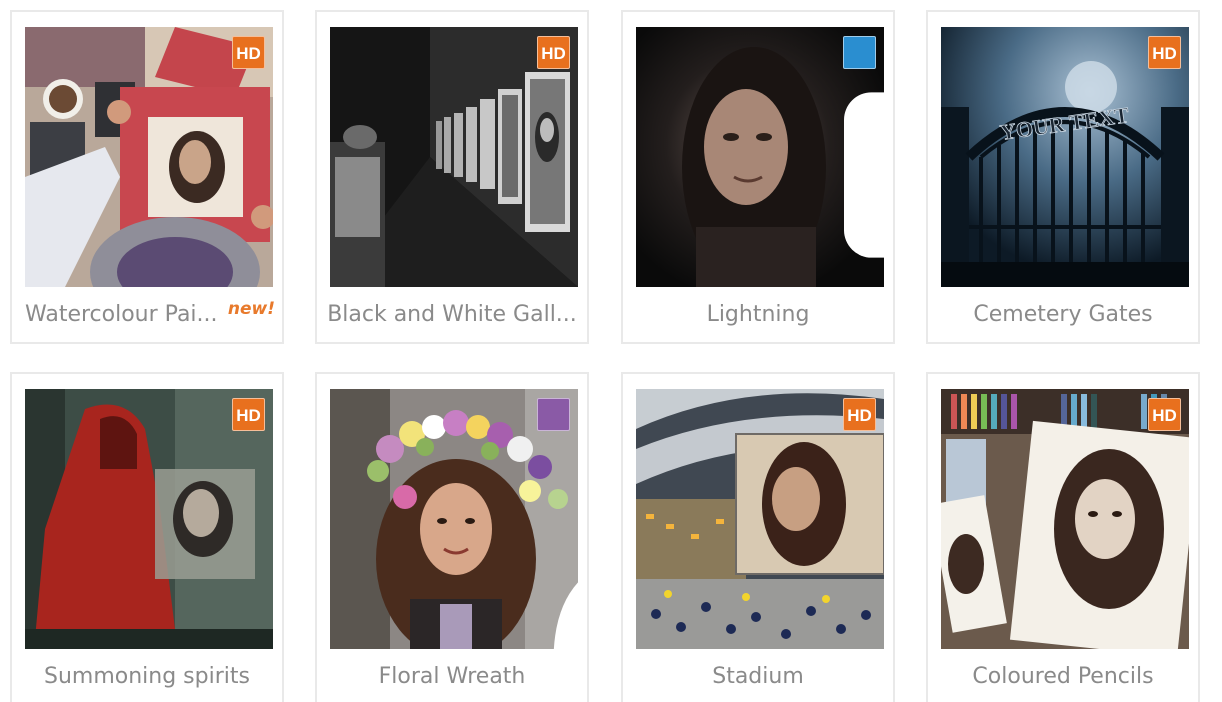 This screenshot has height=702, width=1222. Describe the element at coordinates (565, 615) in the screenshot. I see `person-icon` at that location.